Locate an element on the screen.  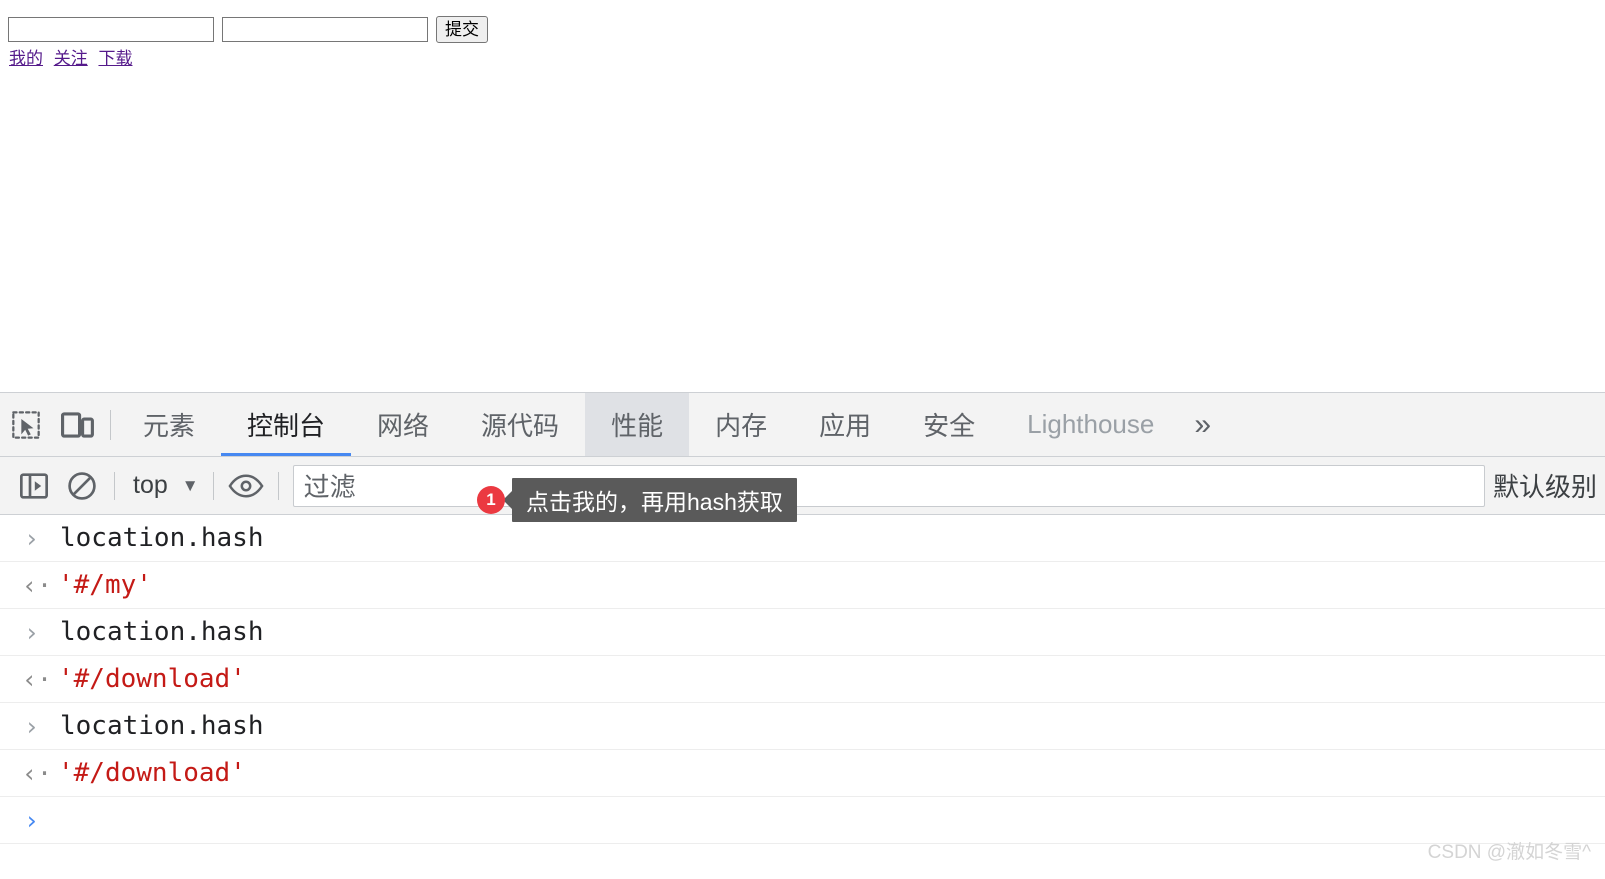
tab-sources: 源代码 is located at coordinates (520, 424).